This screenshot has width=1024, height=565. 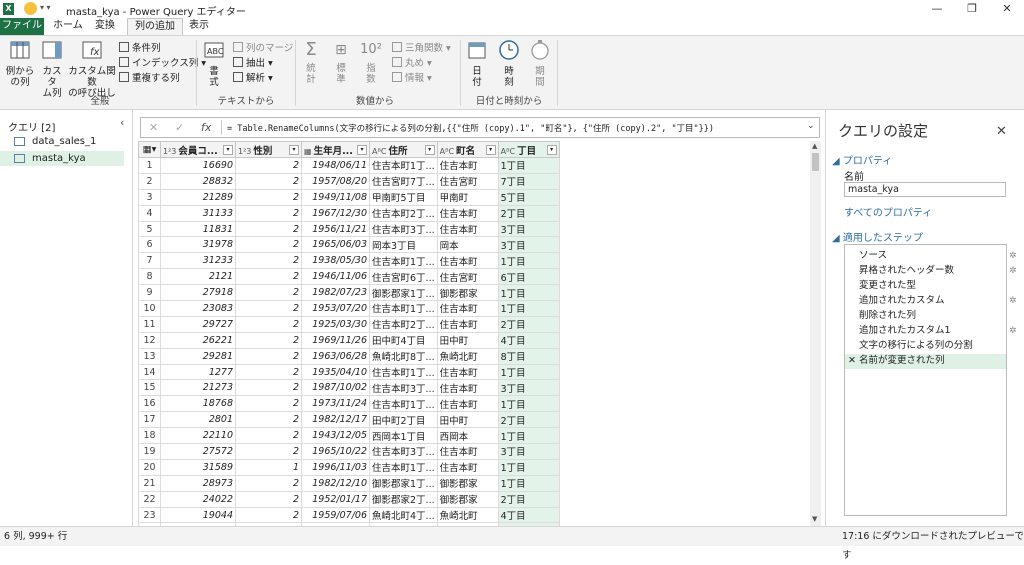 What do you see at coordinates (335, 324) in the screenshot?
I see `table-cell: 1925/03/30` at bounding box center [335, 324].